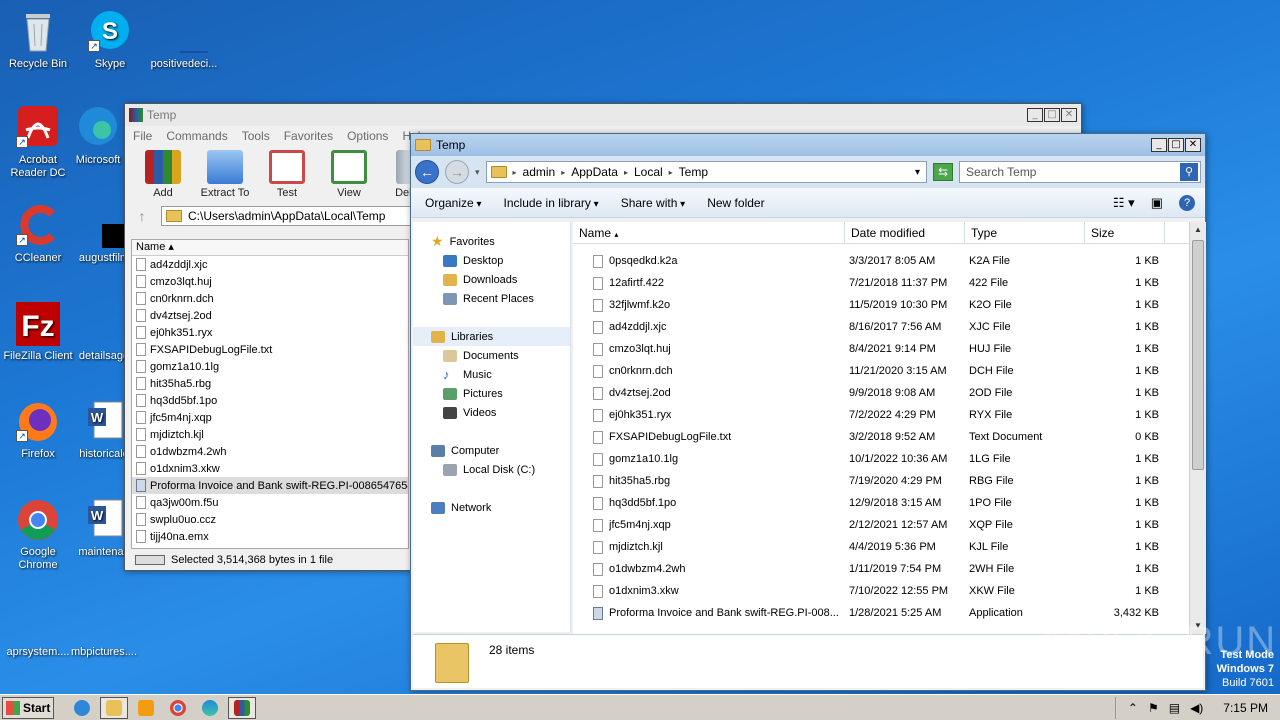 This screenshot has height=720, width=1280. Describe the element at coordinates (1198, 355) in the screenshot. I see `scrollbar-thumb` at that location.